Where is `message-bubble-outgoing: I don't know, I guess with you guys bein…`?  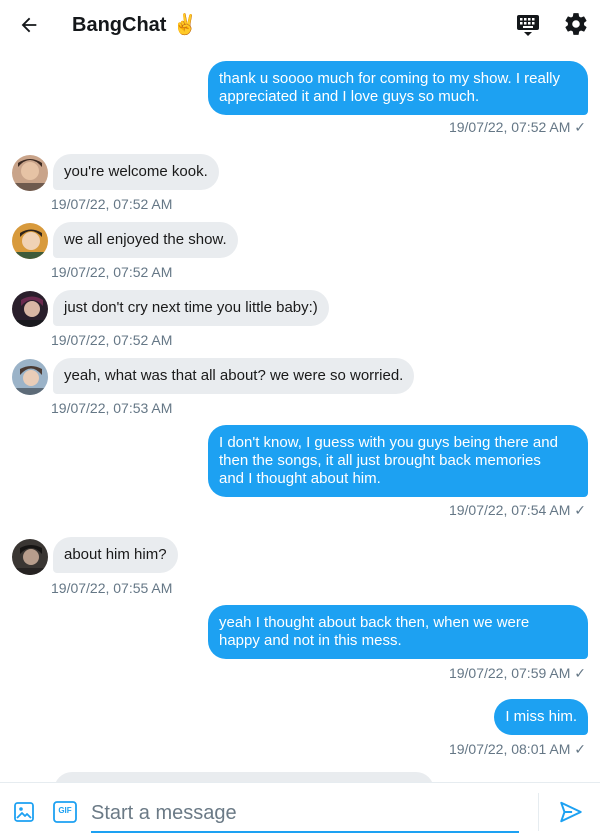 message-bubble-outgoing: I don't know, I guess with you guys bein… is located at coordinates (398, 461).